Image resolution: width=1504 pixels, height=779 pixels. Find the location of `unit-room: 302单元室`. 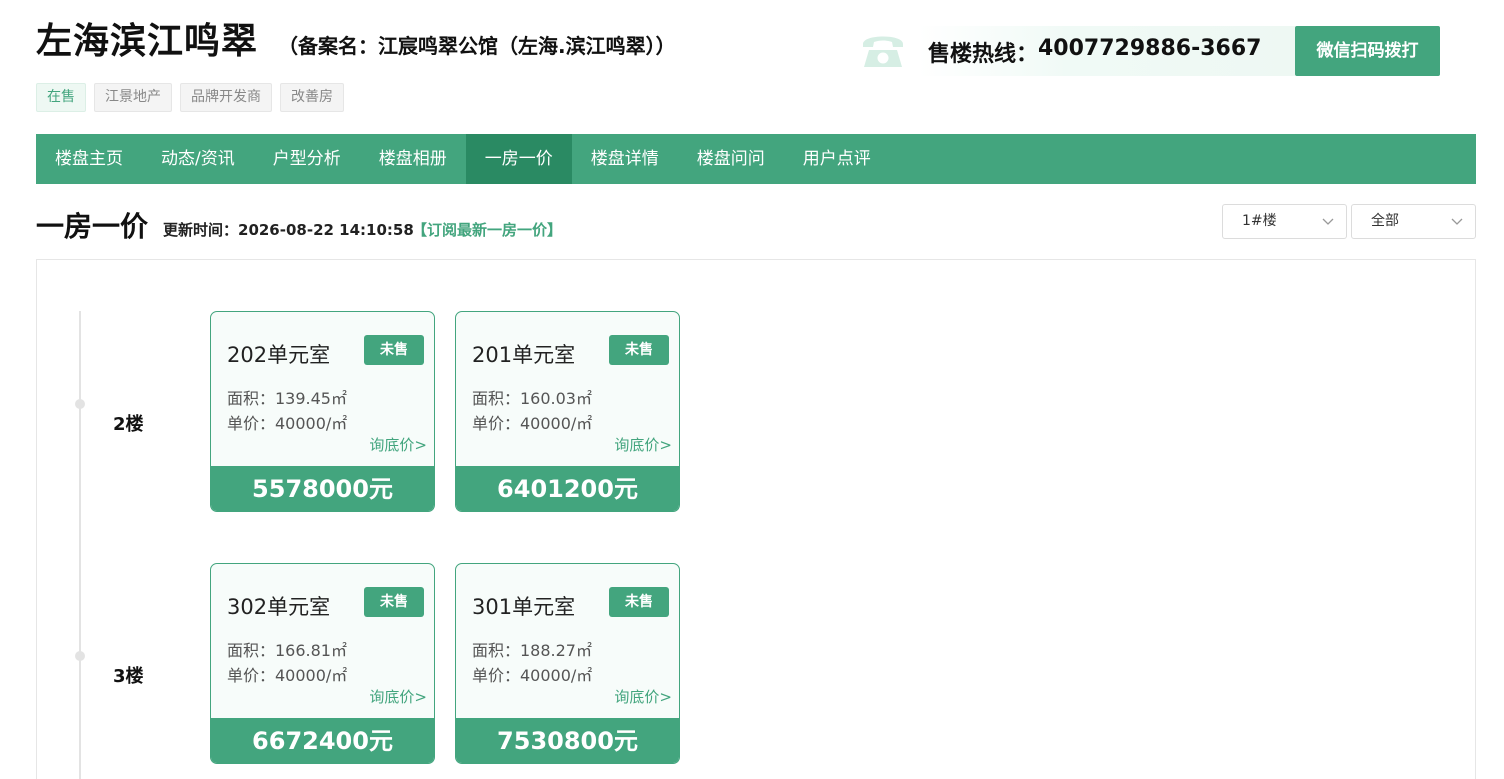

unit-room: 302单元室 is located at coordinates (279, 607).